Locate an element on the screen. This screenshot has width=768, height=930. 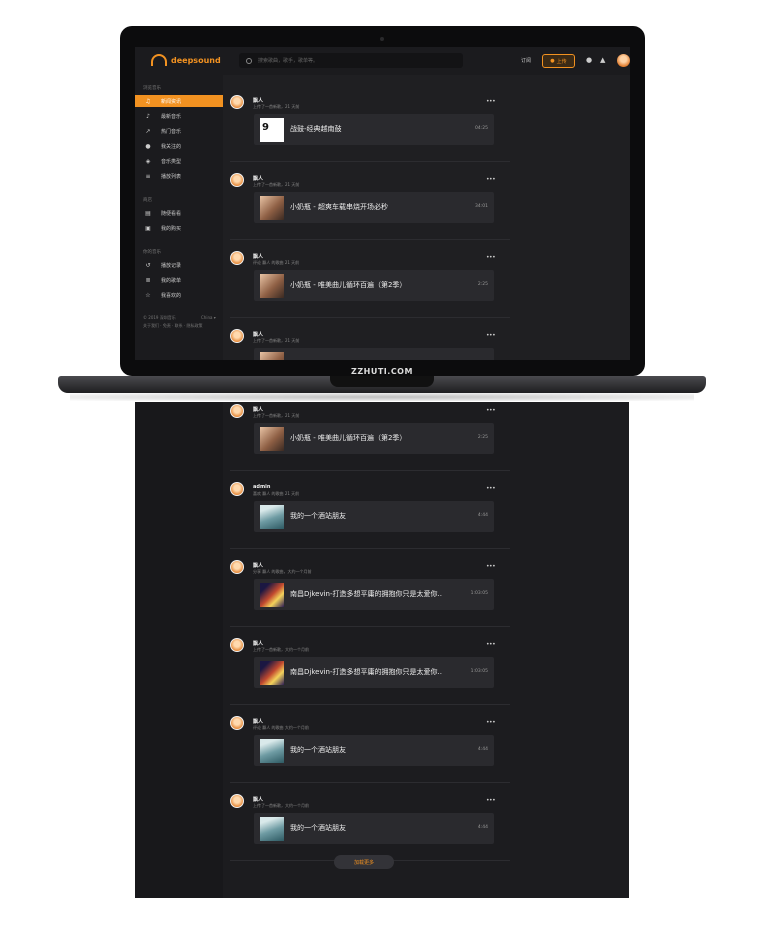
track-title: 小奶瓶 - 超爽车载串烧开场必秒 is located at coordinates (339, 207).